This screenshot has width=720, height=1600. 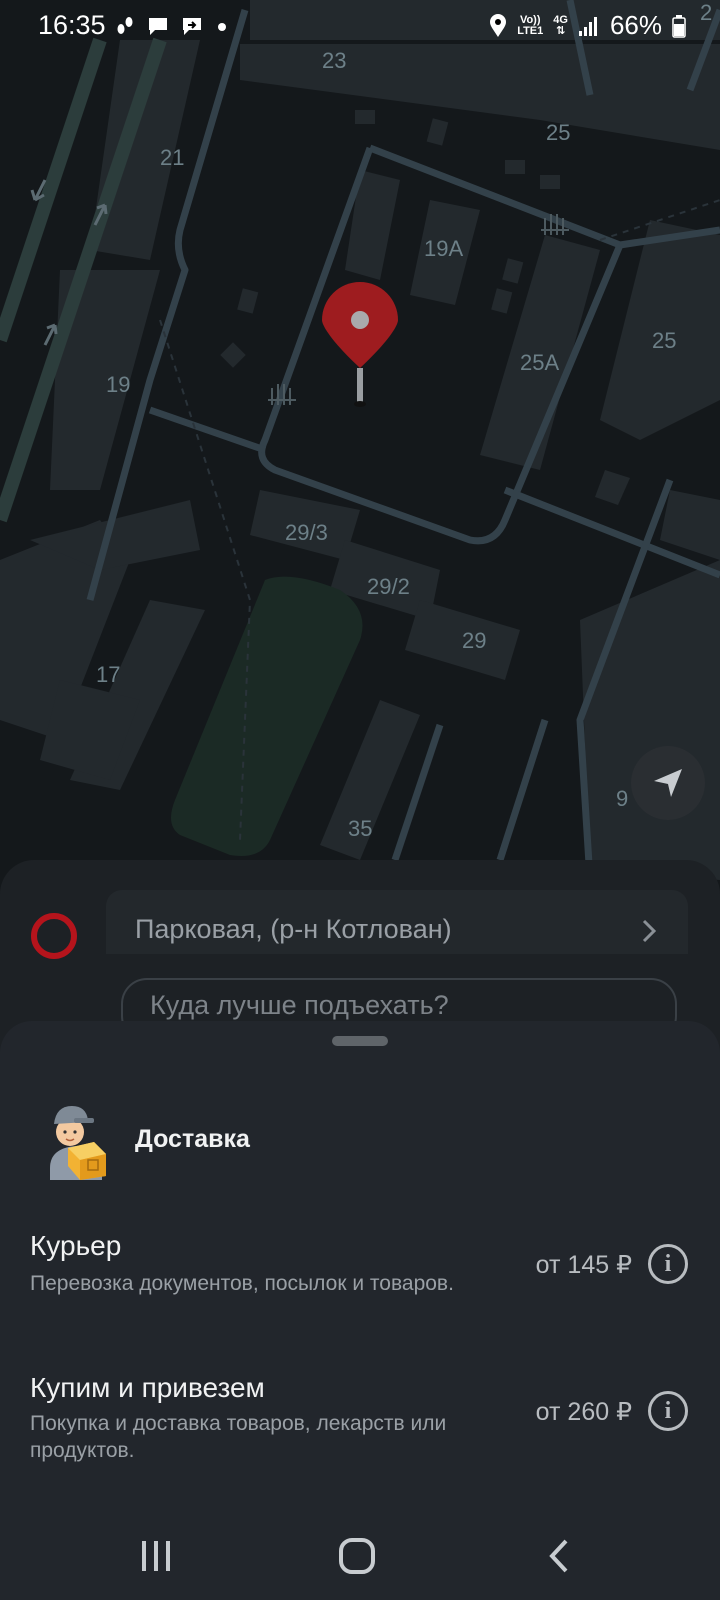 What do you see at coordinates (649, 931) in the screenshot?
I see `chevron-right-icon` at bounding box center [649, 931].